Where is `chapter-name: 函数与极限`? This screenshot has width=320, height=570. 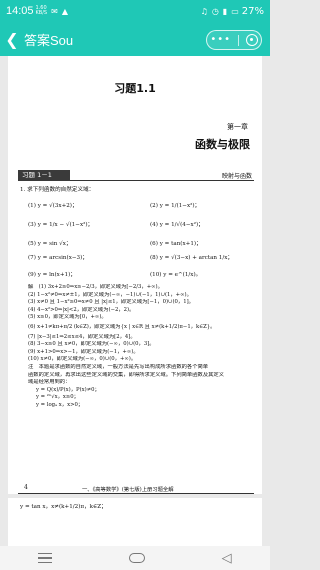
chapter-name: 函数与极限 is located at coordinates (222, 144).